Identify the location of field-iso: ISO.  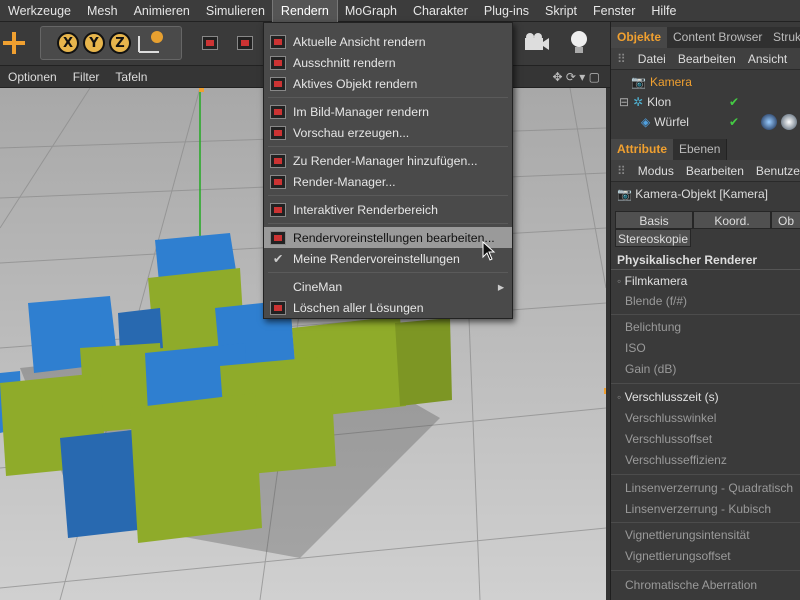
(635, 348).